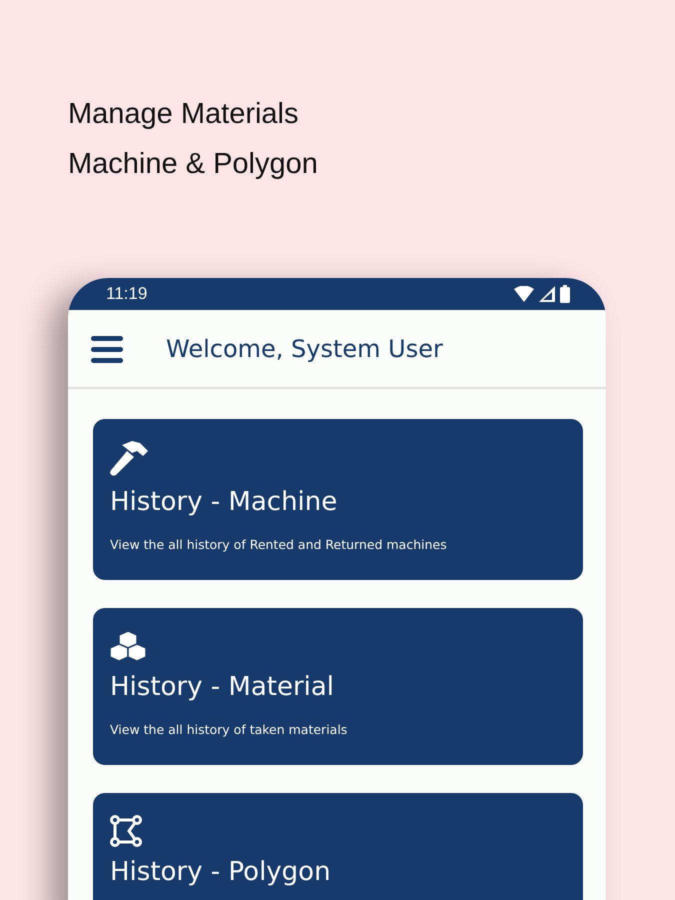 This screenshot has width=675, height=900. I want to click on history-card: History - Machine View the all history of Rented and Returned machines, so click(338, 499).